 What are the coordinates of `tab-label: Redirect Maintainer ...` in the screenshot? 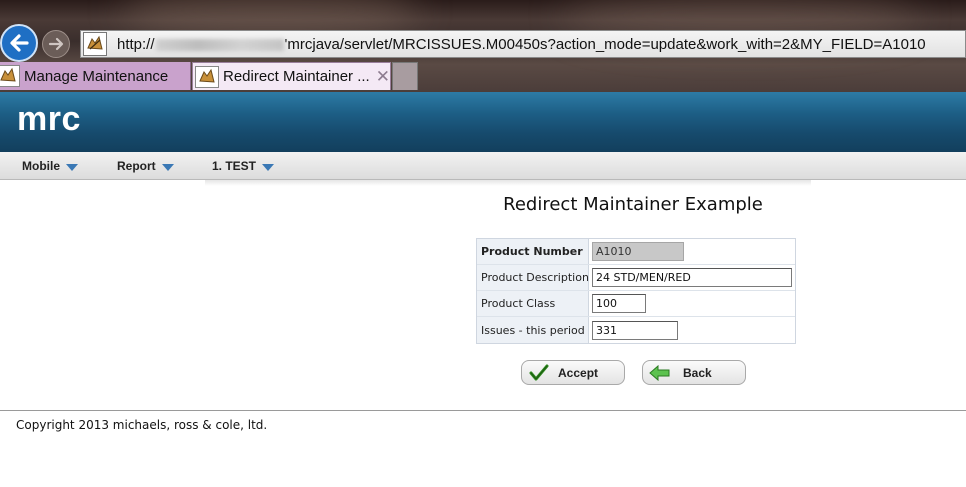 It's located at (296, 76).